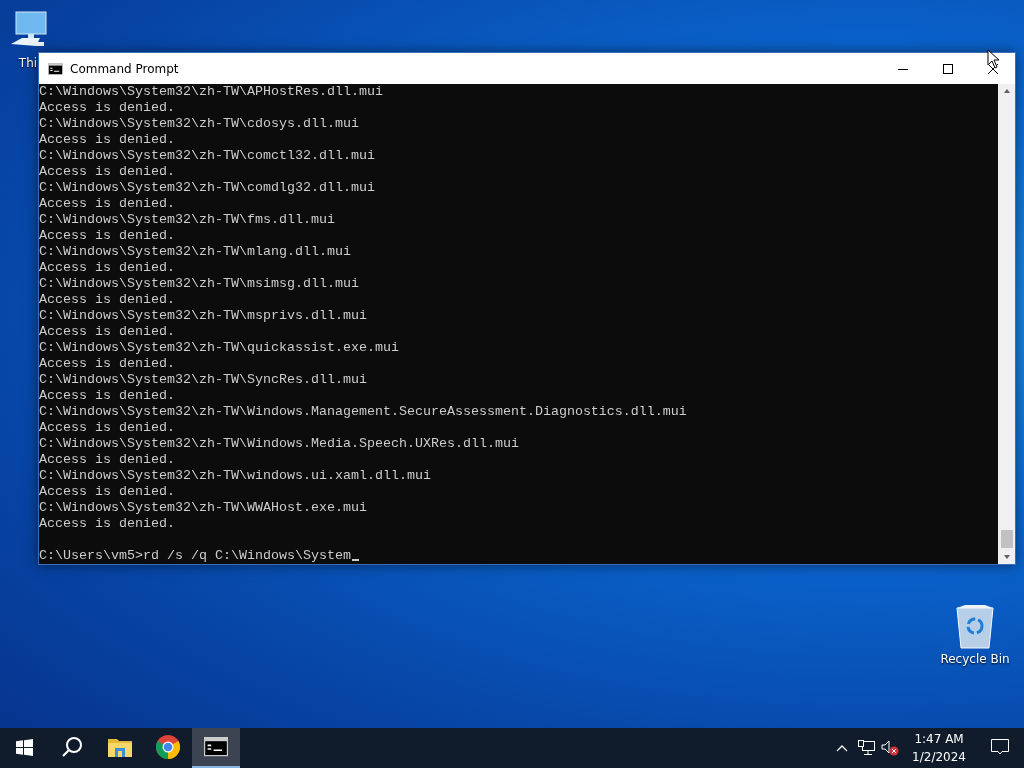  What do you see at coordinates (187, 220) in the screenshot?
I see `console-line: C:\Windows\System32\zh-TW\fms.dll.mui` at bounding box center [187, 220].